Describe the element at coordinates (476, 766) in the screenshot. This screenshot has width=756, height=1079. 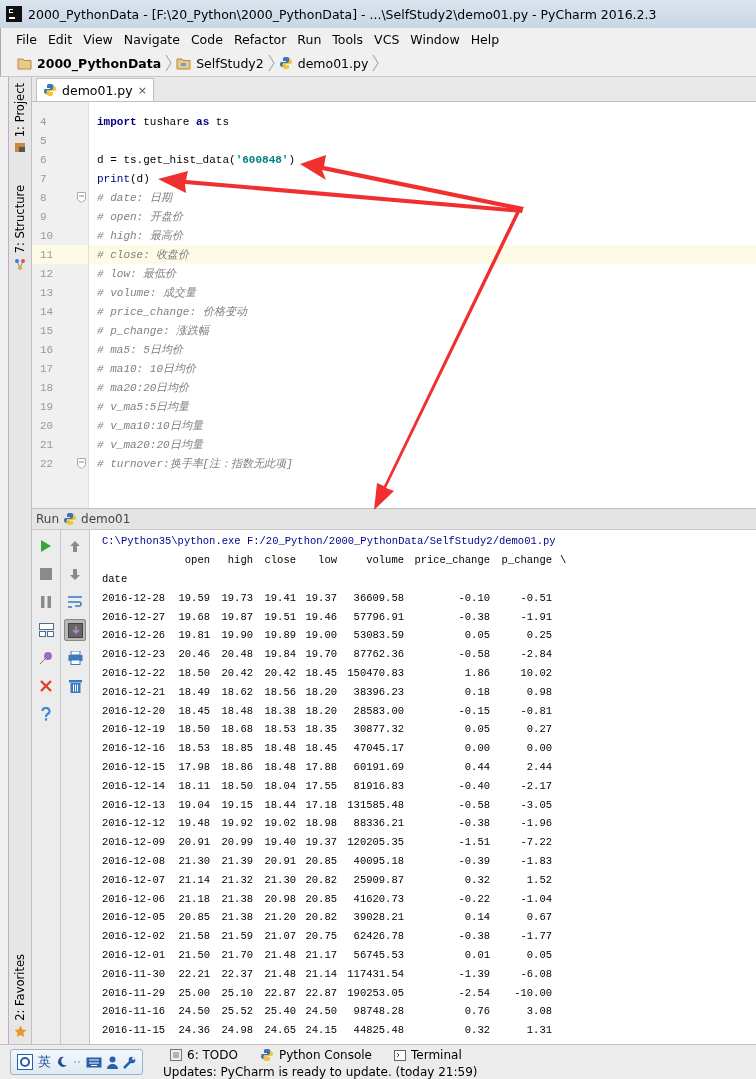
I see `table-cell-text: 0.44` at that location.